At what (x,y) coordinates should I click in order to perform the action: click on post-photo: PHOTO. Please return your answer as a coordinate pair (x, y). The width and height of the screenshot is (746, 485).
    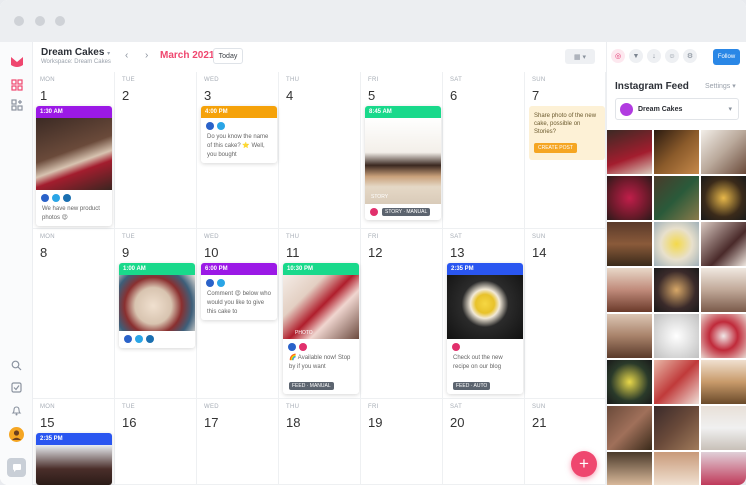
    Looking at the image, I should click on (321, 307).